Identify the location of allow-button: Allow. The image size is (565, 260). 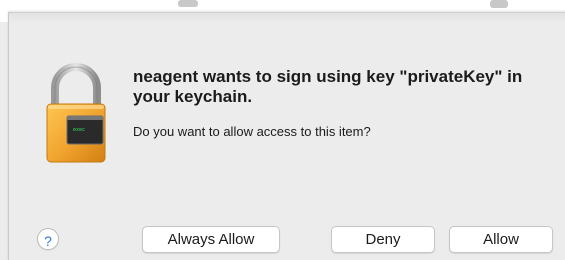
(501, 239).